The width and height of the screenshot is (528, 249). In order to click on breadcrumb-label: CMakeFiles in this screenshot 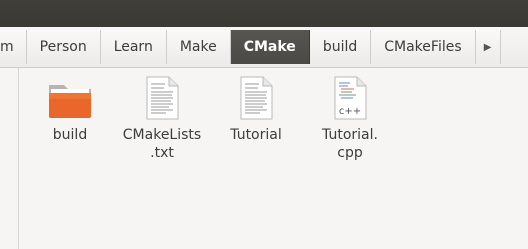, I will do `click(423, 47)`.